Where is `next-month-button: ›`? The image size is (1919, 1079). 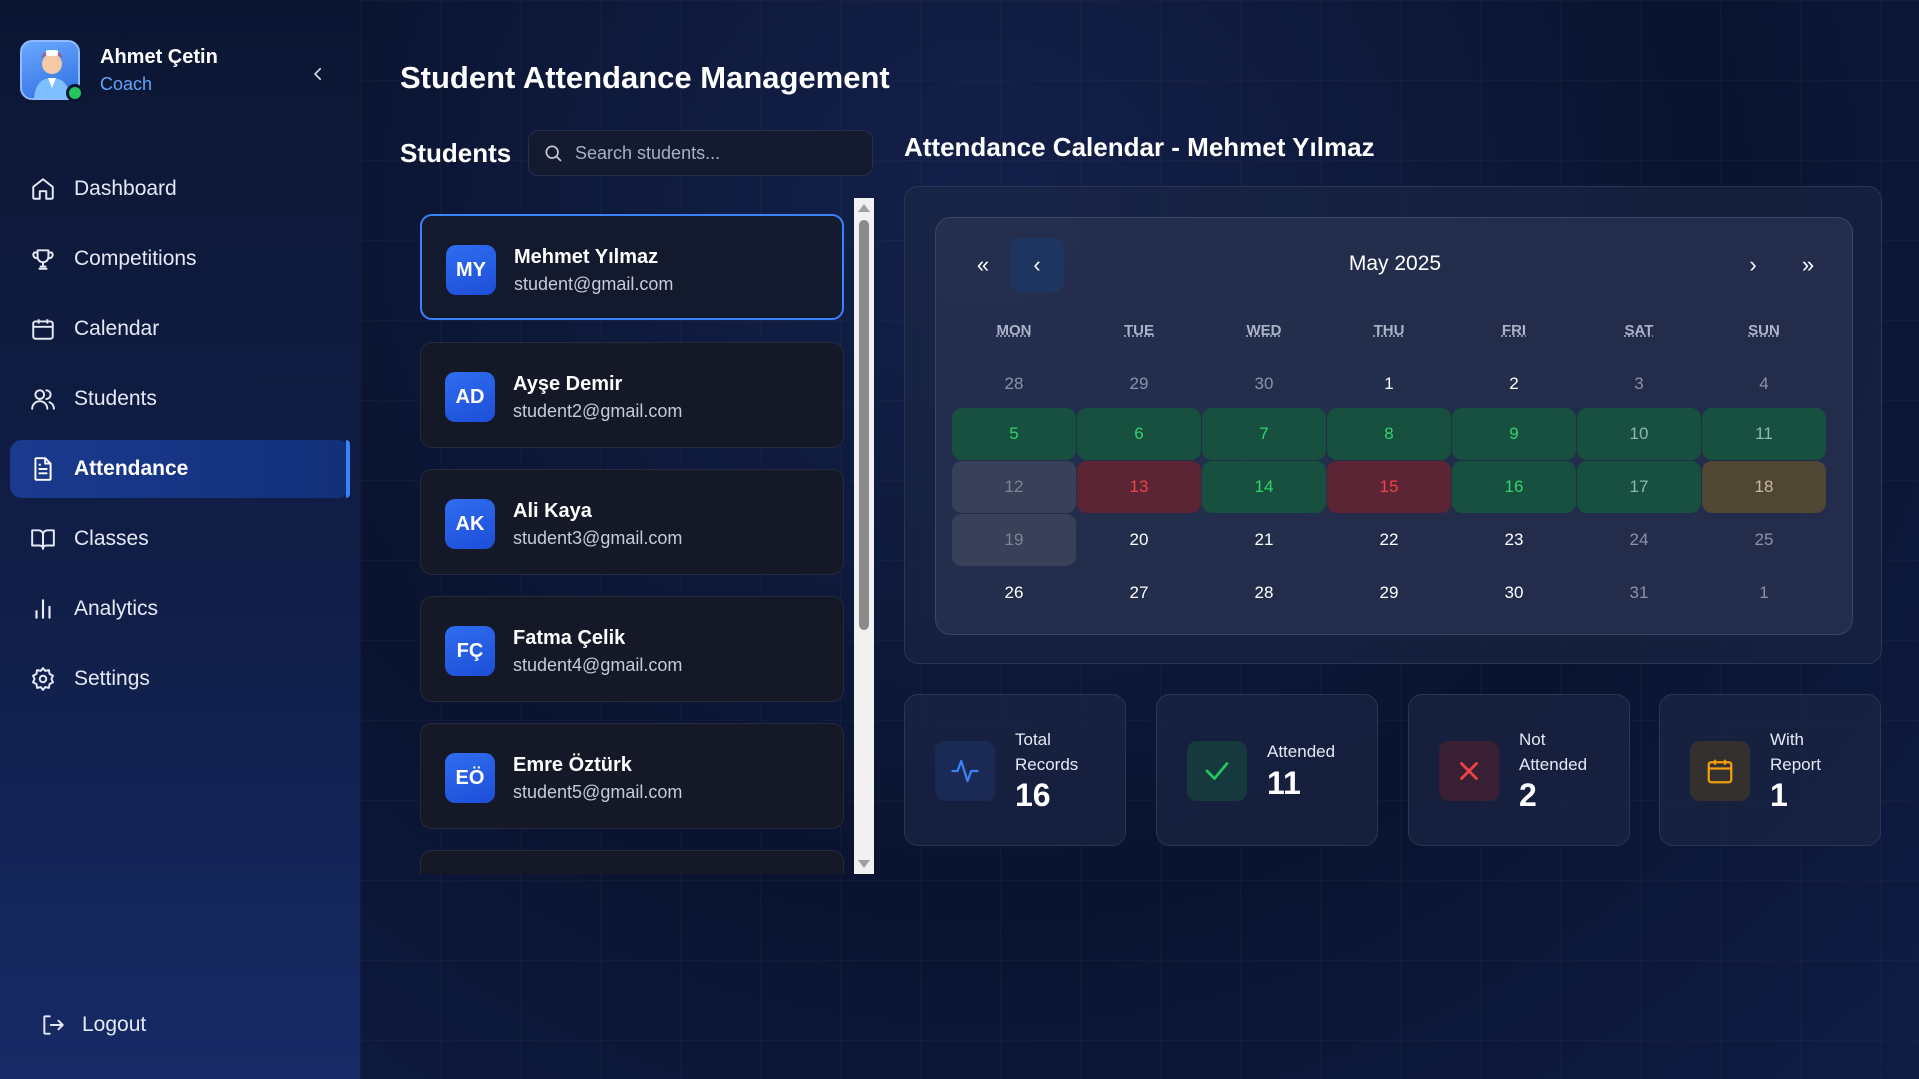 next-month-button: › is located at coordinates (1753, 265).